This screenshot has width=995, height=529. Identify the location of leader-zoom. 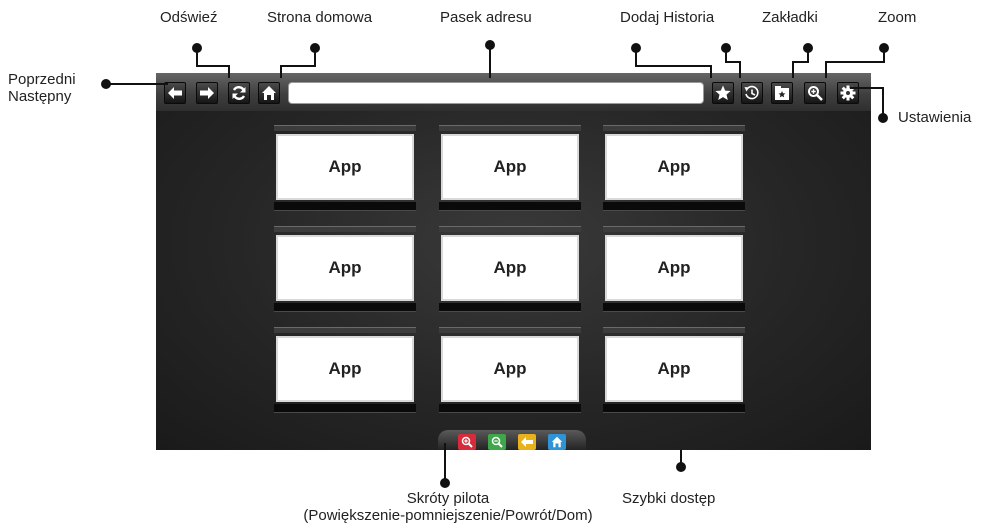
(855, 63).